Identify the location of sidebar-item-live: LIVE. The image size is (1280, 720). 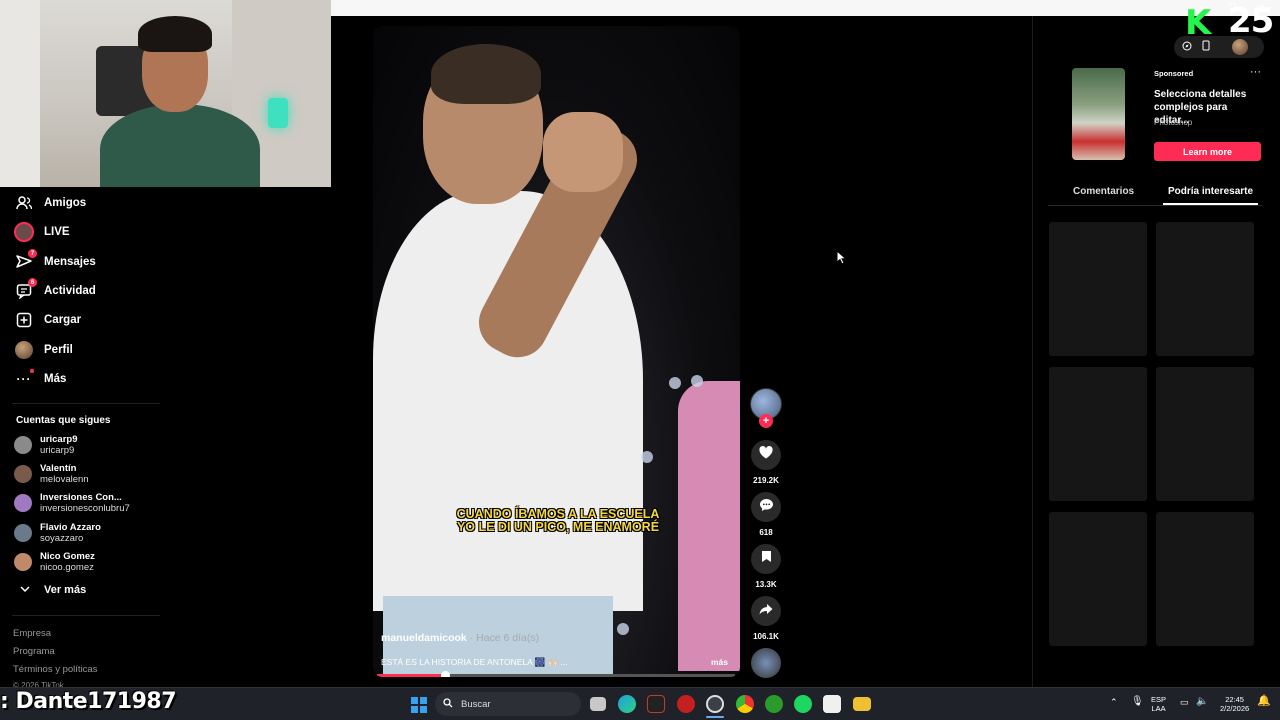
(42, 232).